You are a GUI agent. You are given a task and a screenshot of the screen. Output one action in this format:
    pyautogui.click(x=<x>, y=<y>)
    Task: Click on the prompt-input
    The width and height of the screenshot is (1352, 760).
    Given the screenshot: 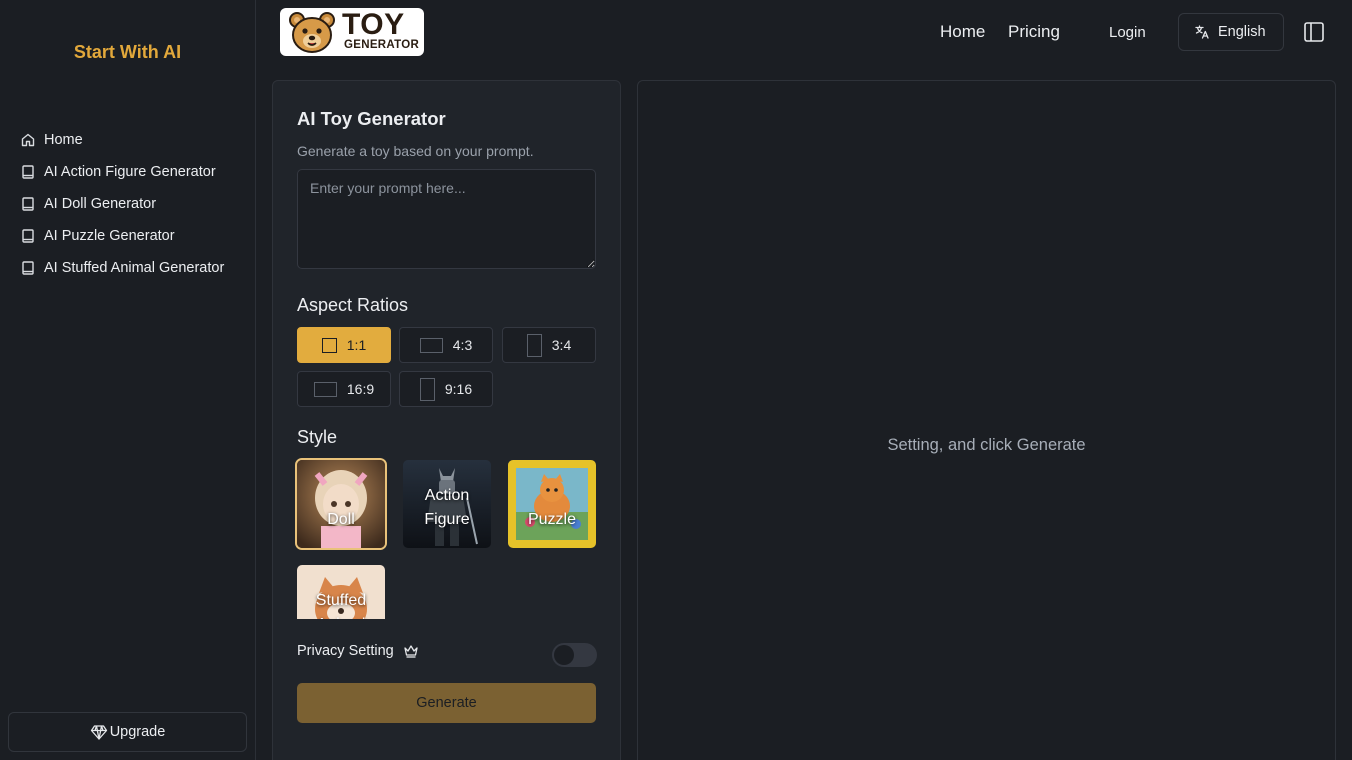 What is the action you would take?
    pyautogui.click(x=446, y=219)
    